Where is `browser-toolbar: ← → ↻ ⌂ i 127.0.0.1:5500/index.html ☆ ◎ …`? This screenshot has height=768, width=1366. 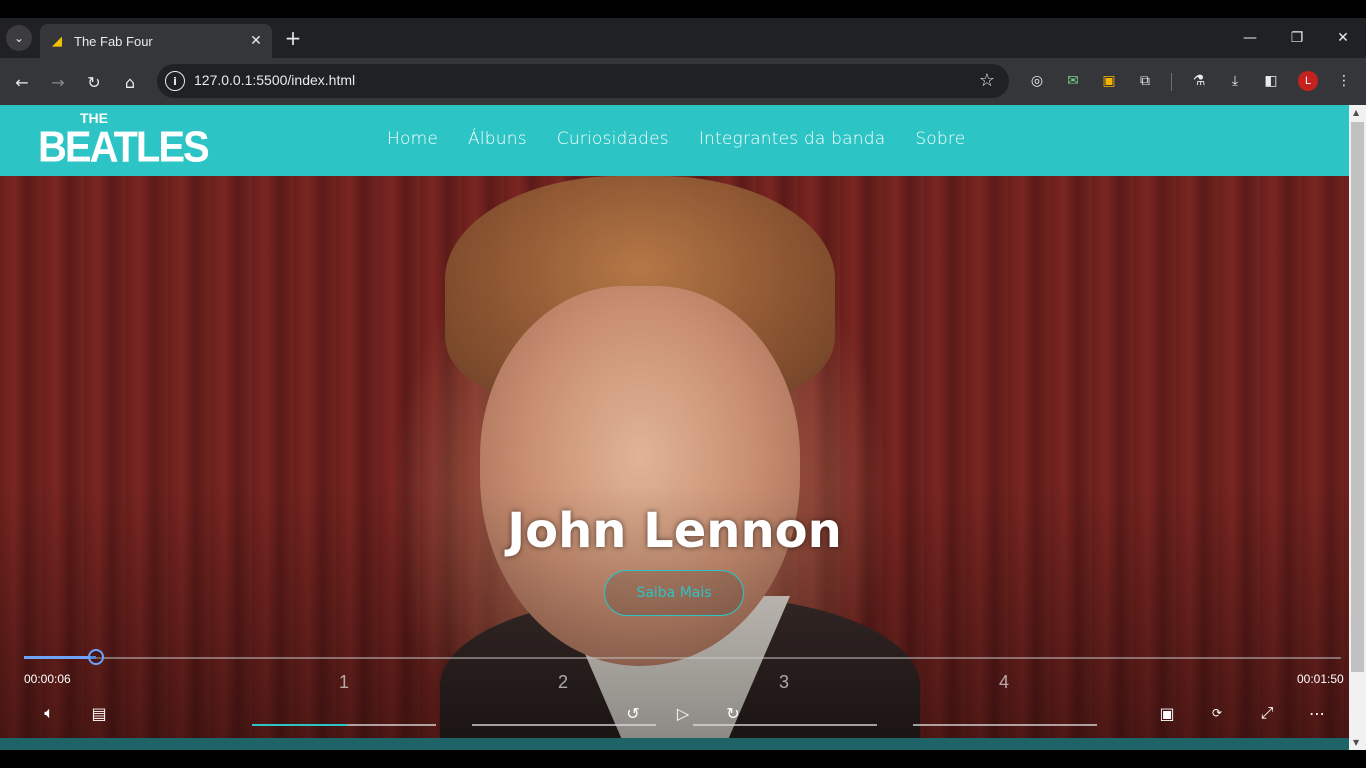
browser-toolbar: ← → ↻ ⌂ i 127.0.0.1:5500/index.html ☆ ◎ … is located at coordinates (683, 81).